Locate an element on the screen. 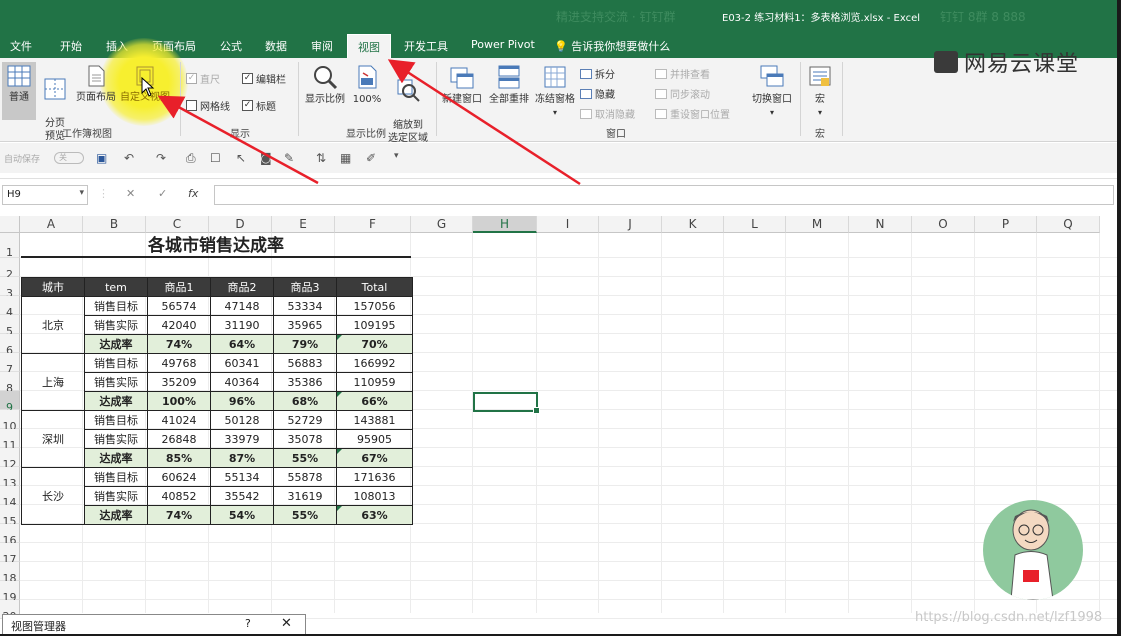 The image size is (1121, 636). value-cell: 56574 is located at coordinates (179, 306).